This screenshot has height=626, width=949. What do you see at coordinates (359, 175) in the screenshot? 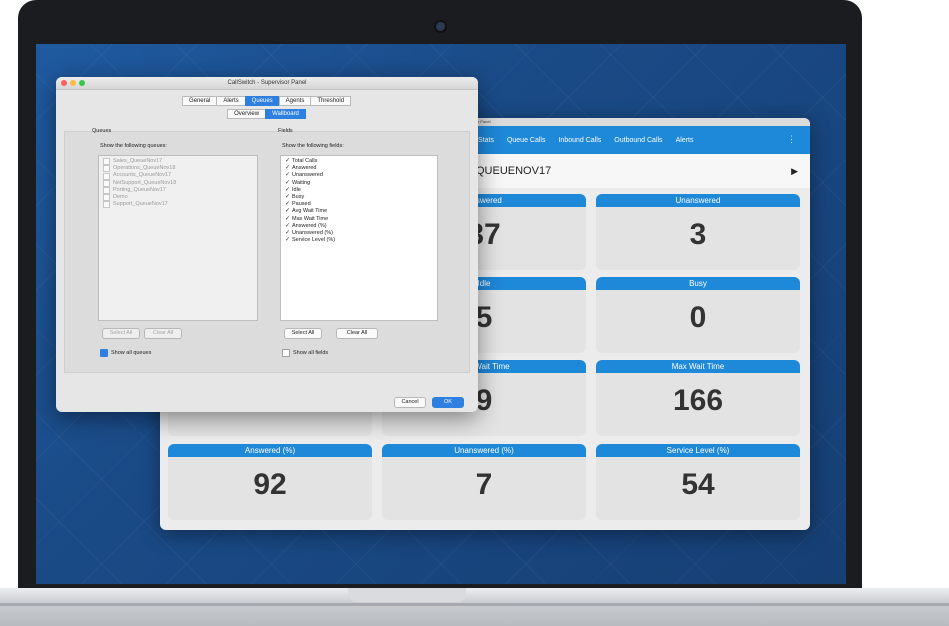
I see `list-item: ✓ Unanswered` at bounding box center [359, 175].